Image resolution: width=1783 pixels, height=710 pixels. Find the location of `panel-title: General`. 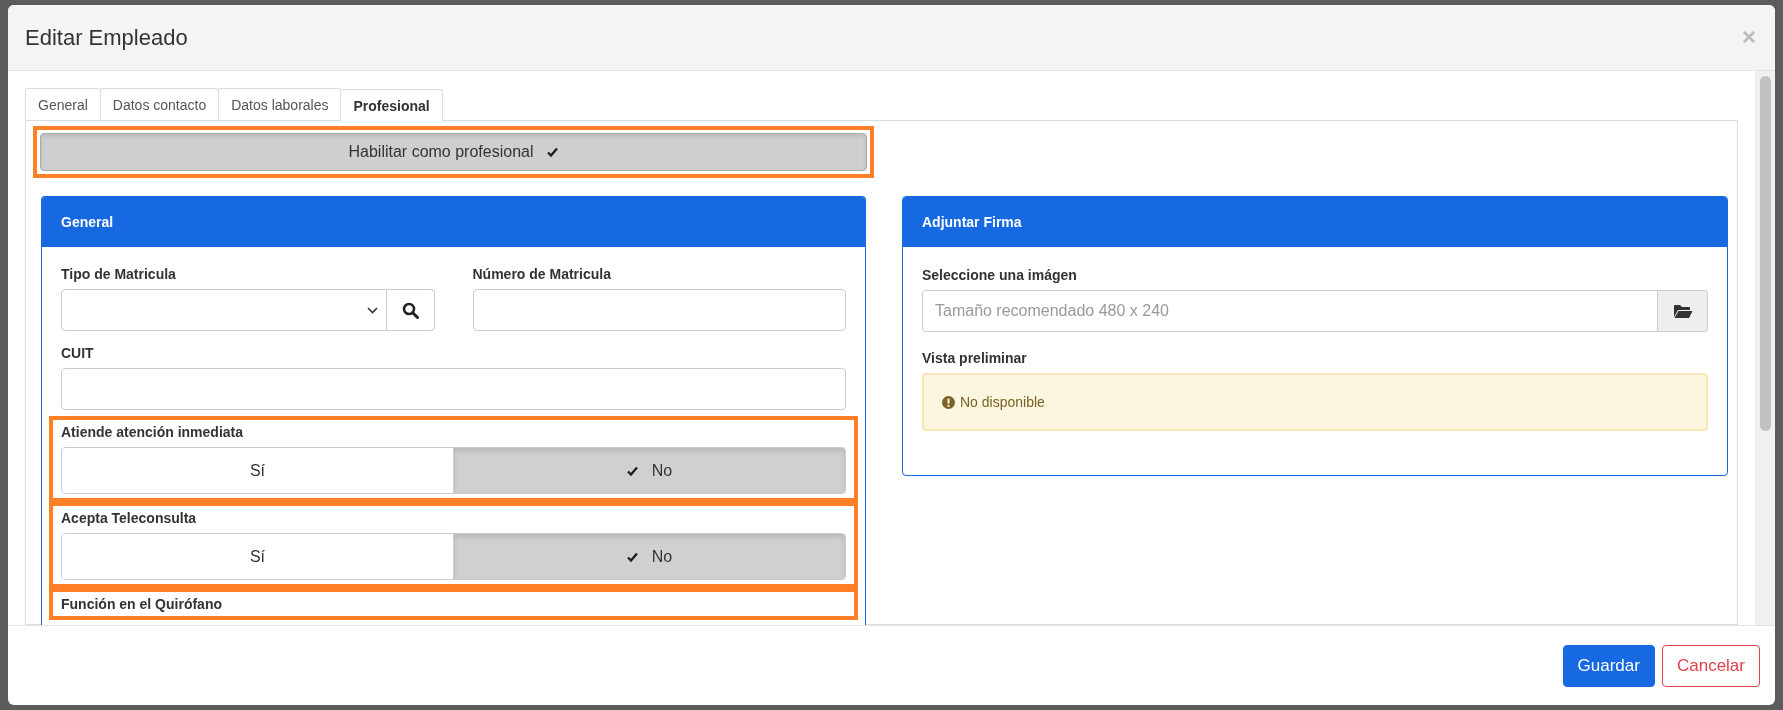

panel-title: General is located at coordinates (453, 222).